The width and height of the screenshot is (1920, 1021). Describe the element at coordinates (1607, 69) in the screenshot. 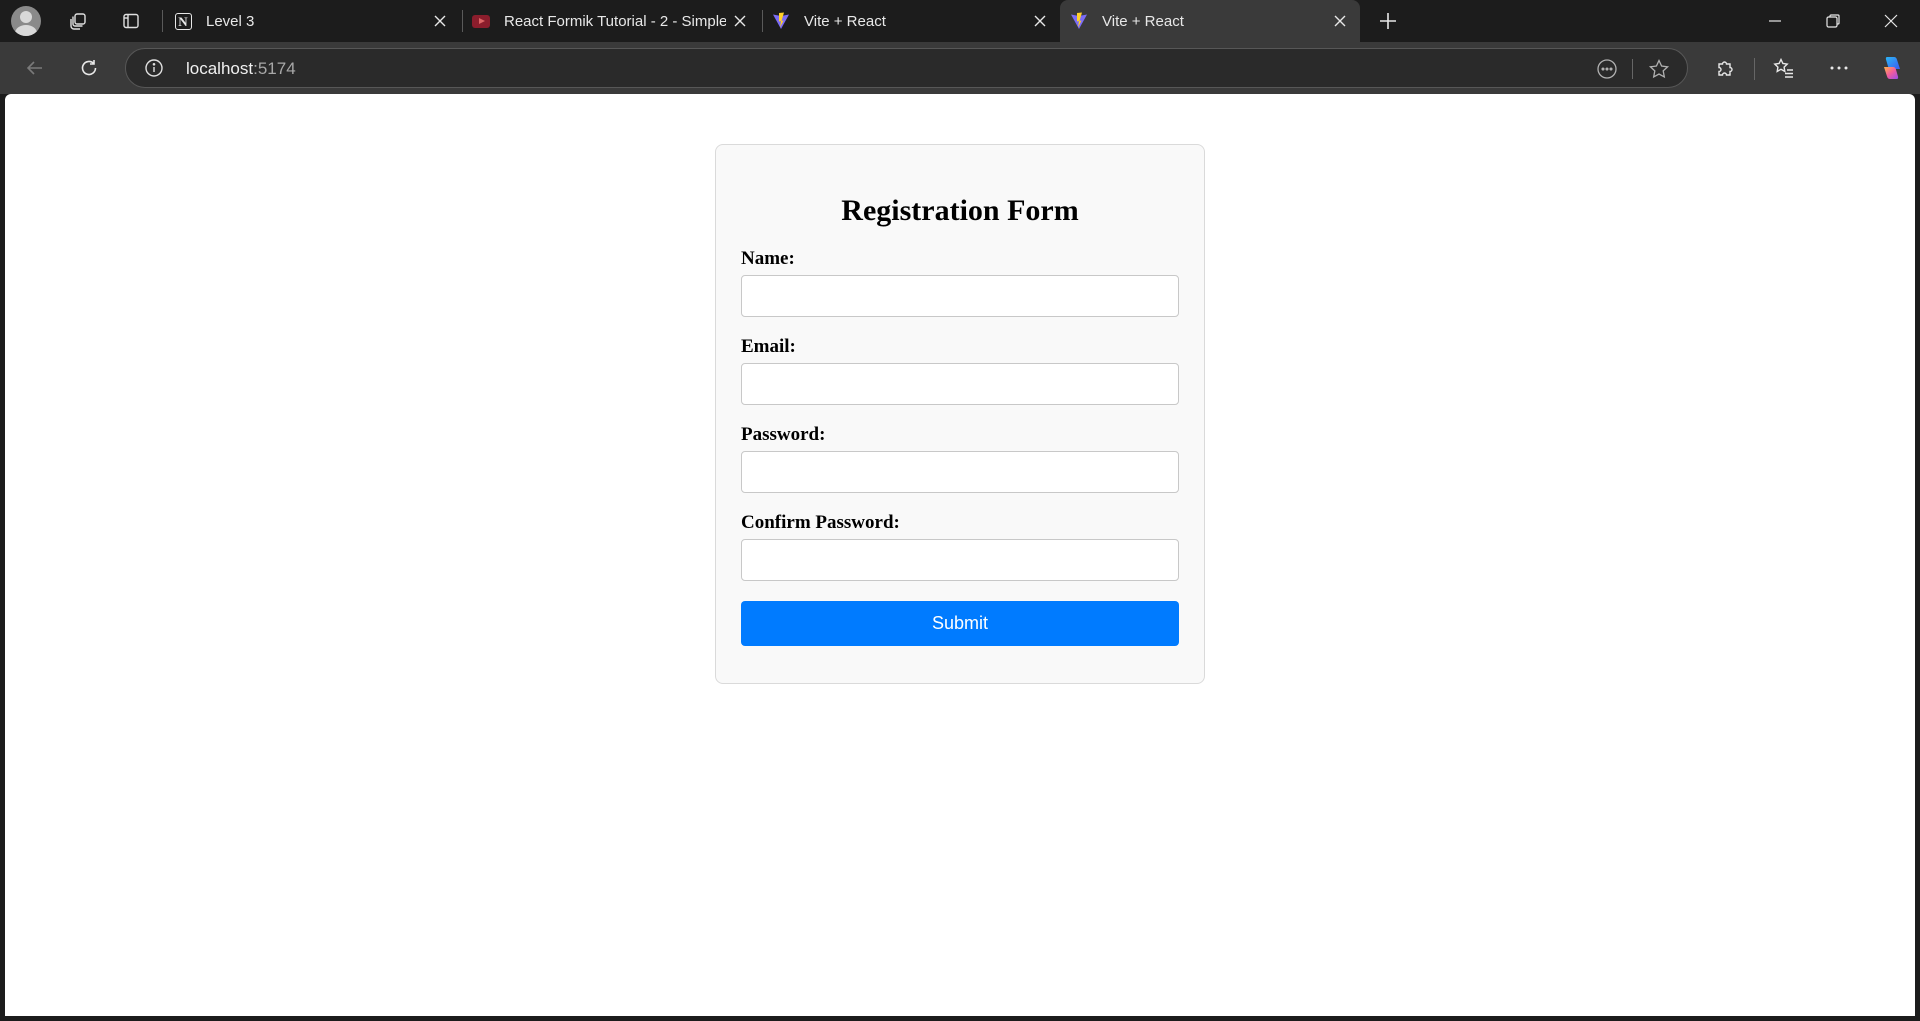

I see `more-actions-icon` at that location.